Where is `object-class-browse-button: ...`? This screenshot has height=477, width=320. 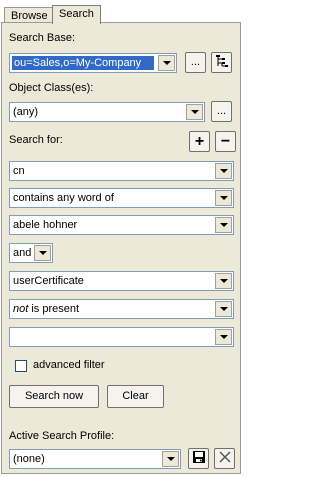 object-class-browse-button: ... is located at coordinates (221, 111).